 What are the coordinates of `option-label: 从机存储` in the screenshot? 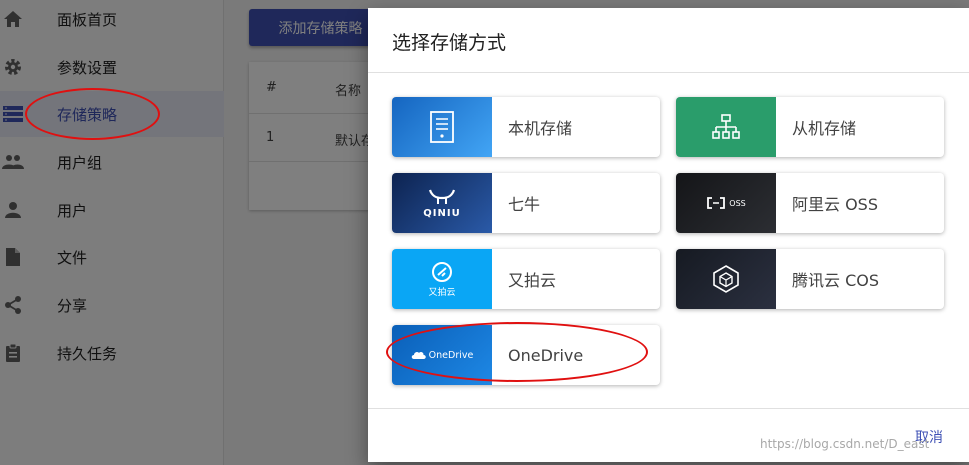 It's located at (824, 128).